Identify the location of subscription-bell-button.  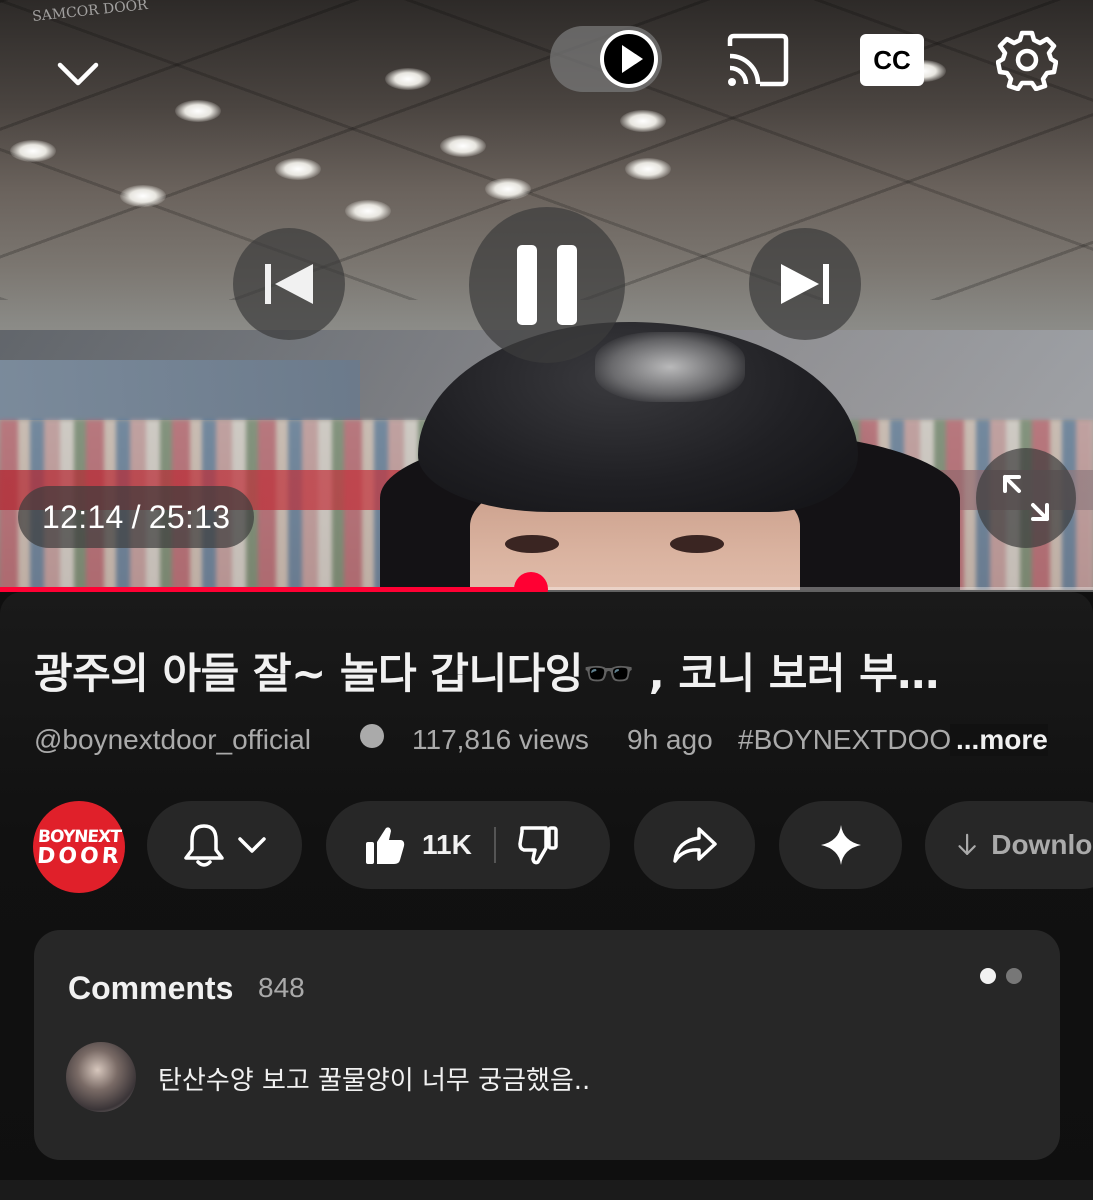
(224, 845).